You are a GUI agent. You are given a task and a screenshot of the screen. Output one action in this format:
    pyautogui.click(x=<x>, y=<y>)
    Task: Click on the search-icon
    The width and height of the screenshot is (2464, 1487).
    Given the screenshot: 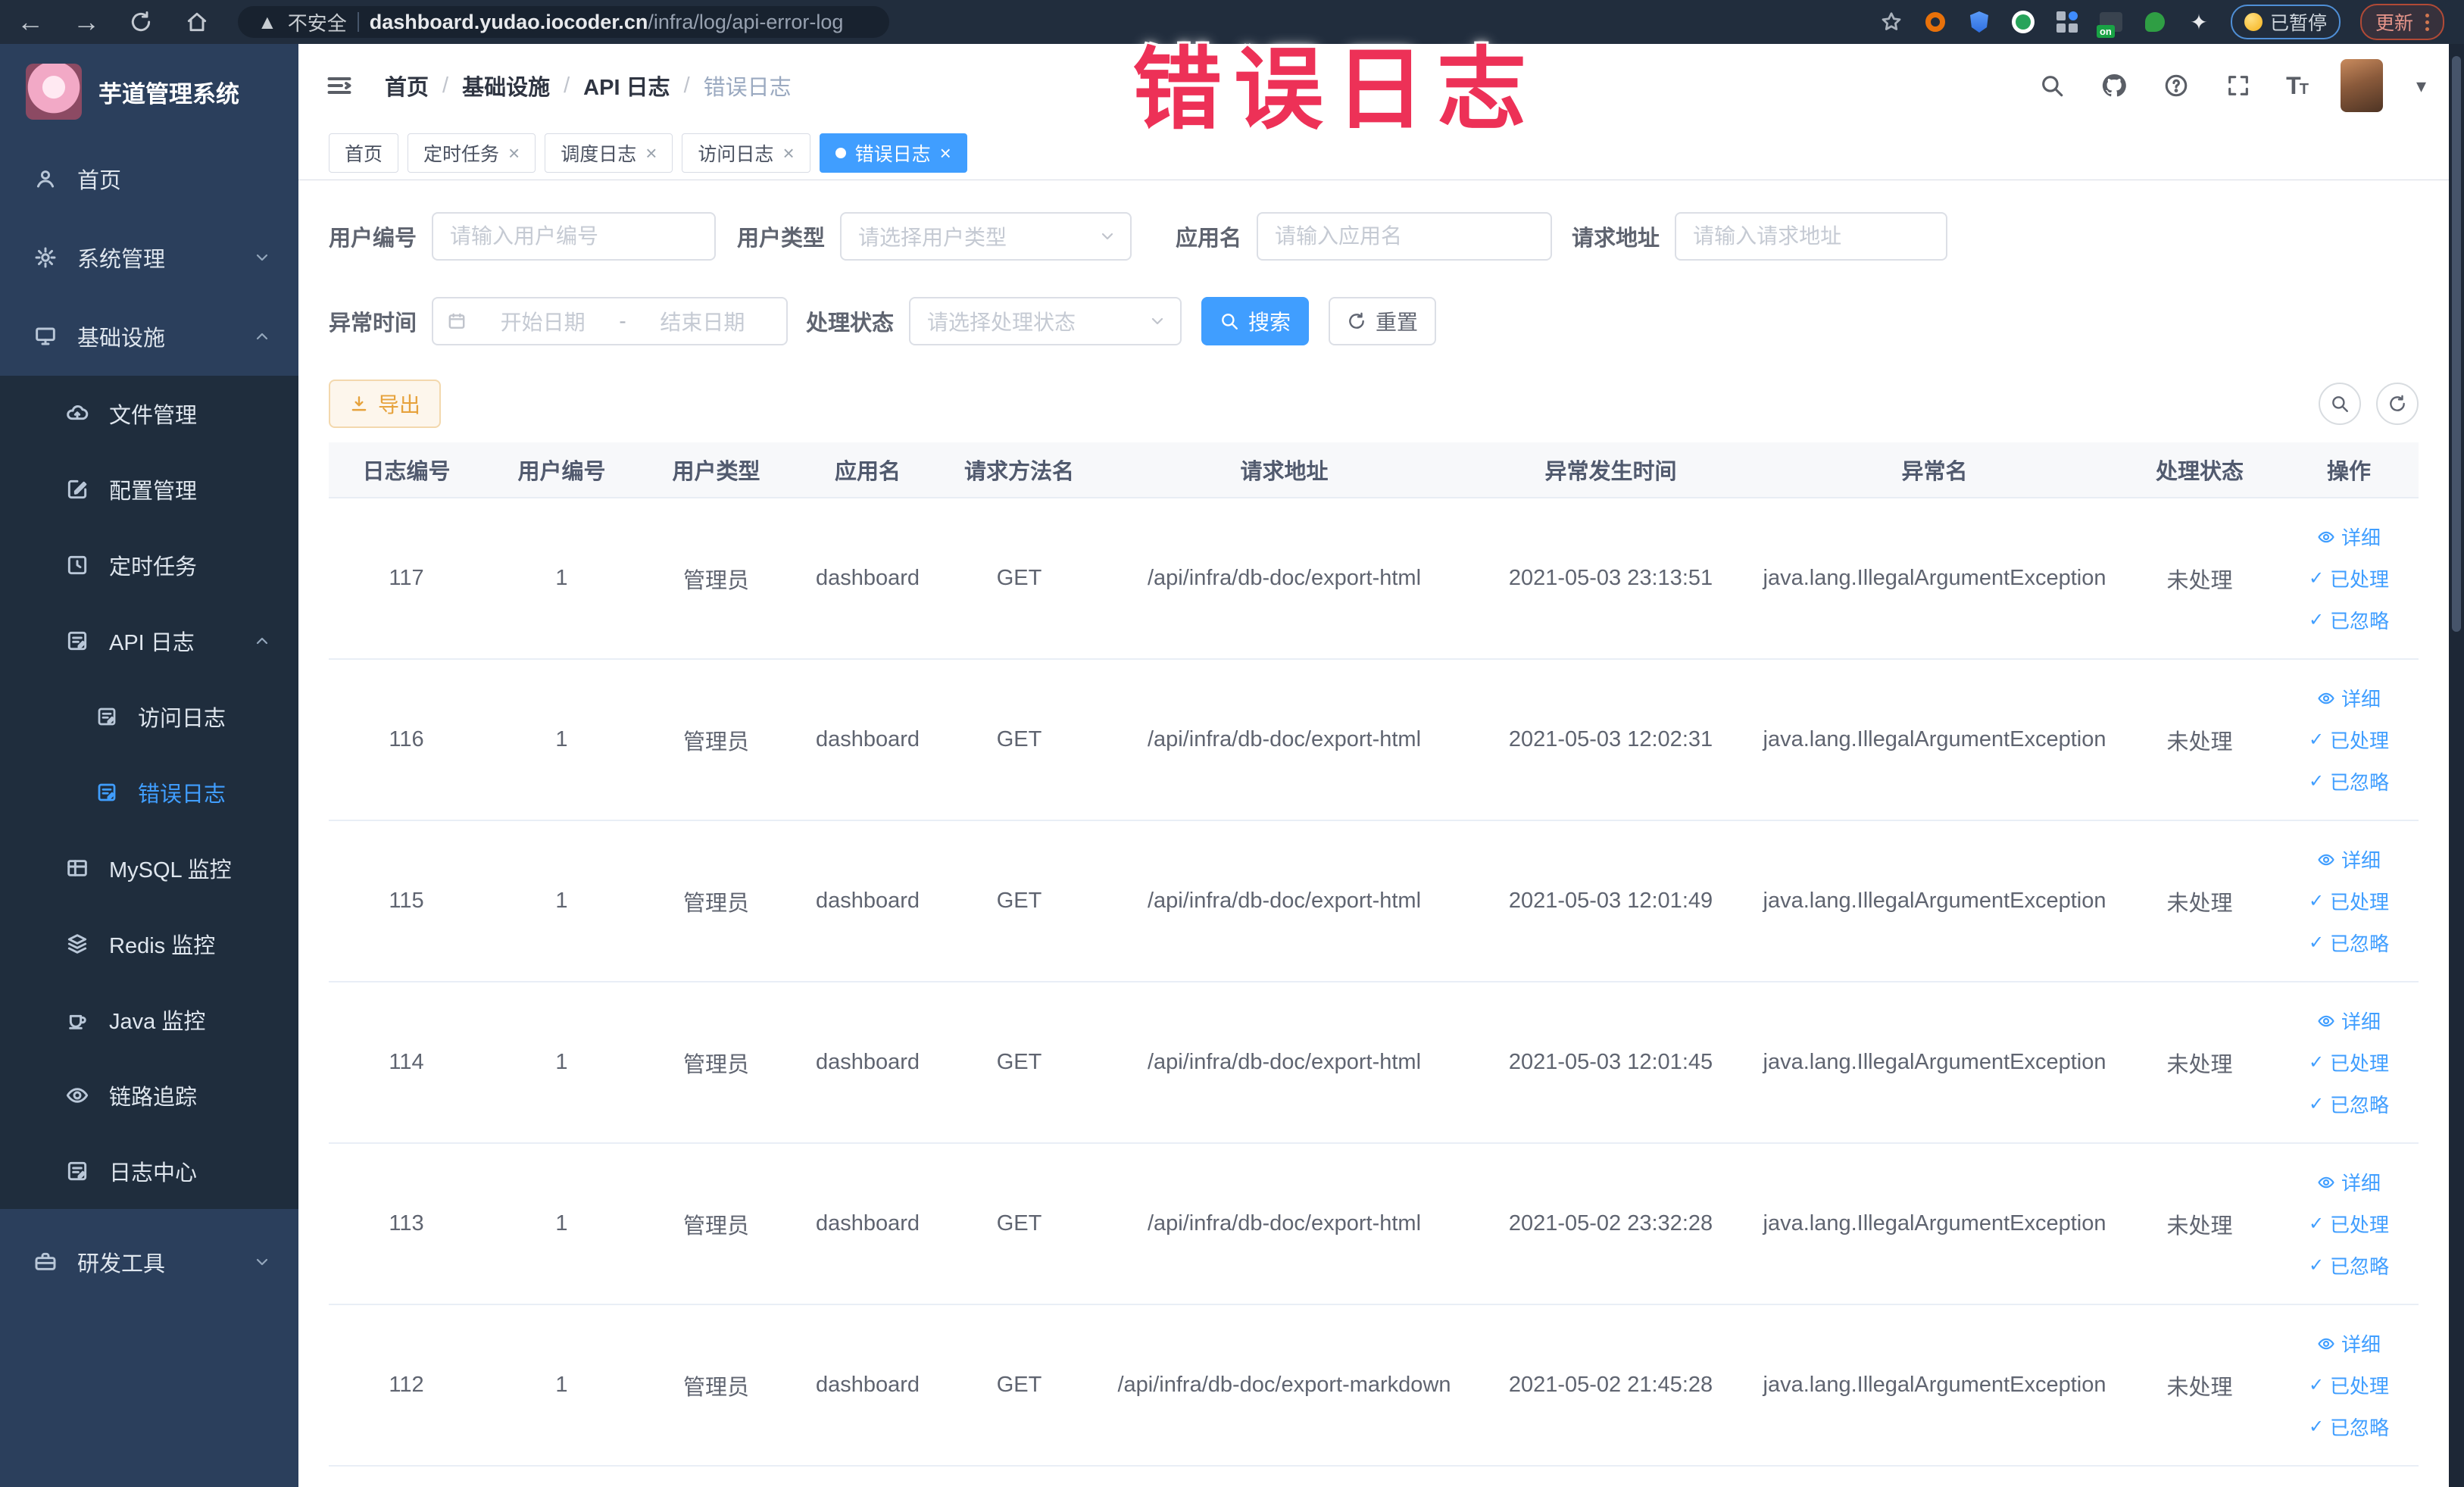 What is the action you would take?
    pyautogui.click(x=2052, y=85)
    